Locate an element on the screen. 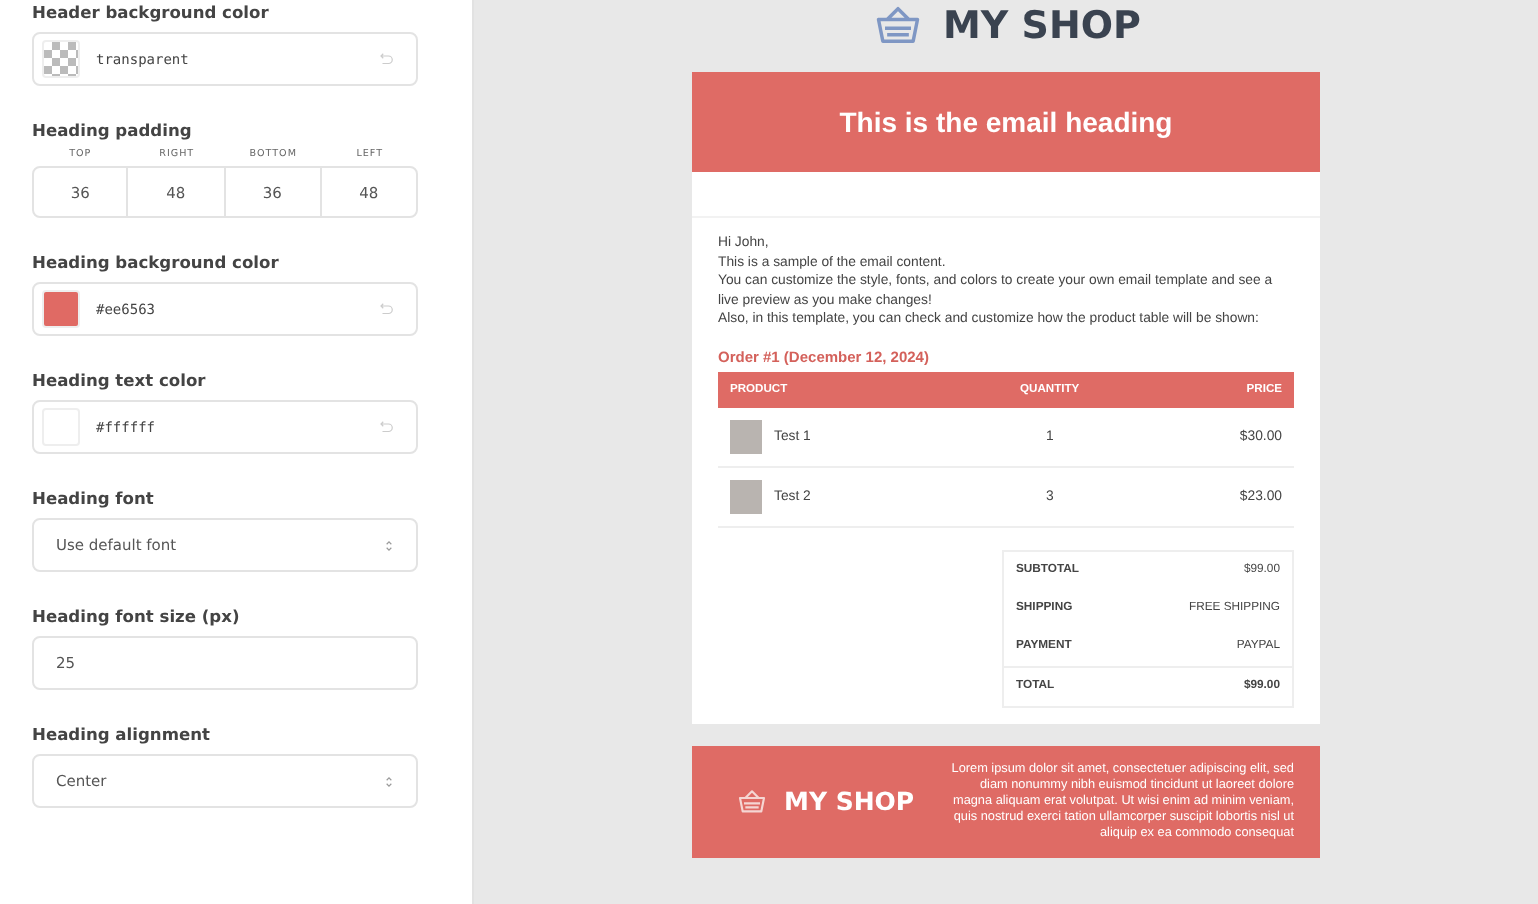 This screenshot has height=904, width=1538. field-label: Heading alignment is located at coordinates (122, 734).